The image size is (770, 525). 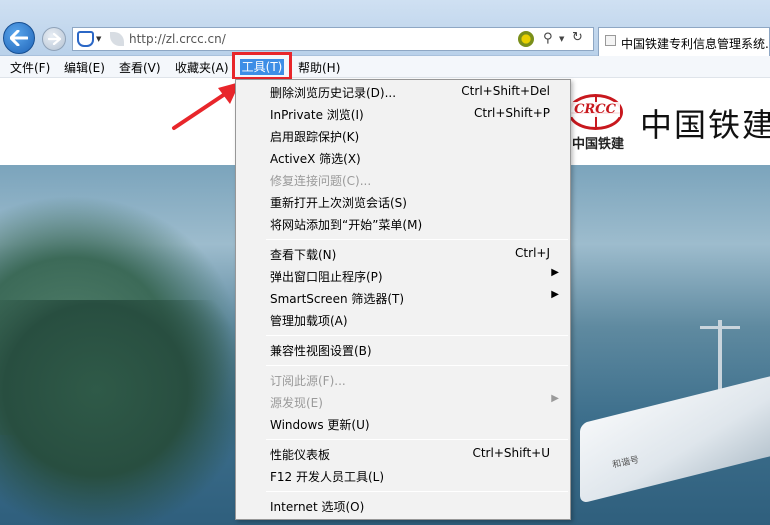 I want to click on menu-item-smartscreen: SmartScreen 筛选器(T) ▶, so click(x=403, y=298).